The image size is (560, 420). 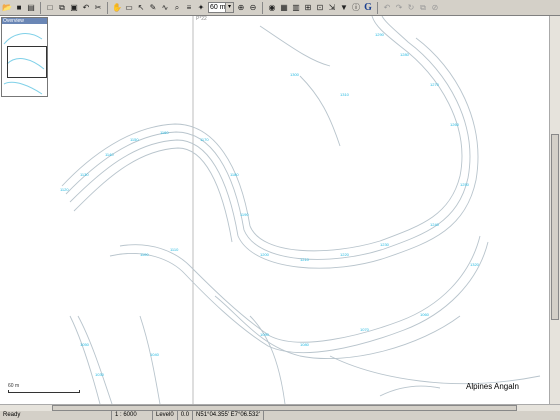 What do you see at coordinates (117, 8) in the screenshot?
I see `hand-icon: ✋` at bounding box center [117, 8].